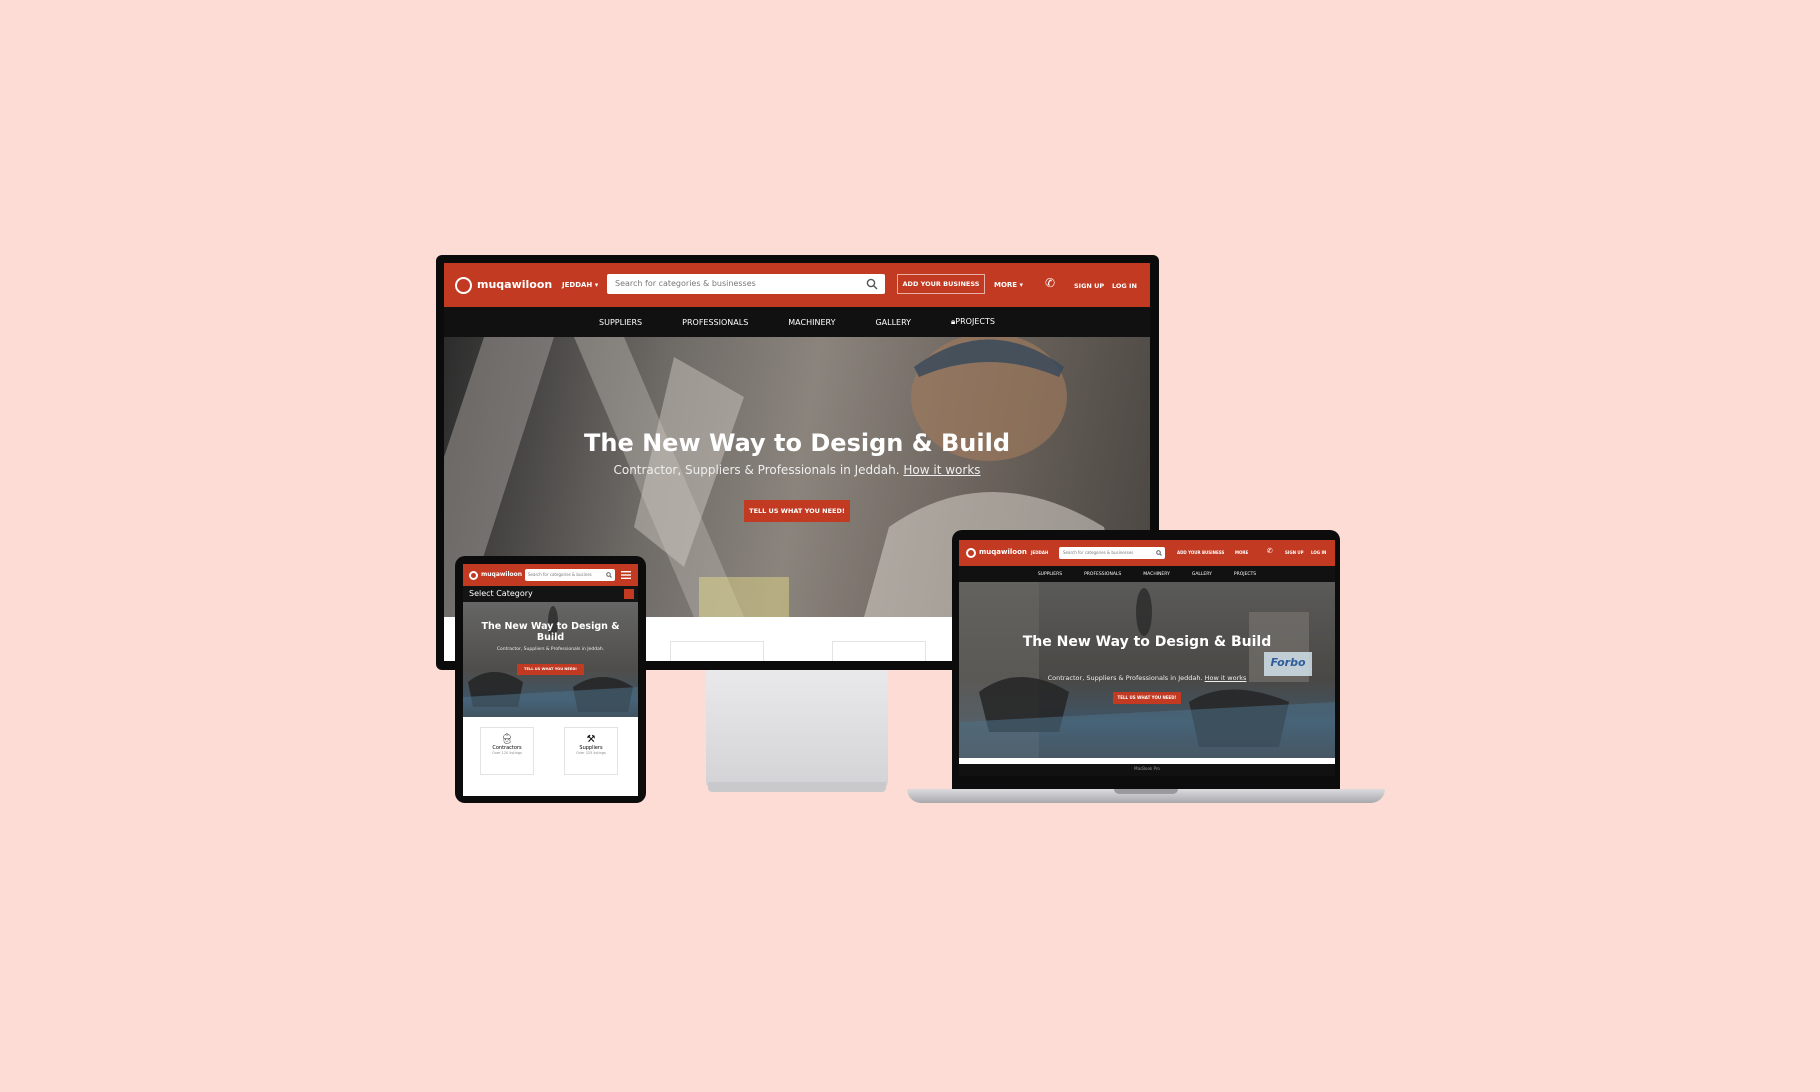 This screenshot has width=1820, height=1092. Describe the element at coordinates (507, 739) in the screenshot. I see `worker-icon: 👷︎` at that location.